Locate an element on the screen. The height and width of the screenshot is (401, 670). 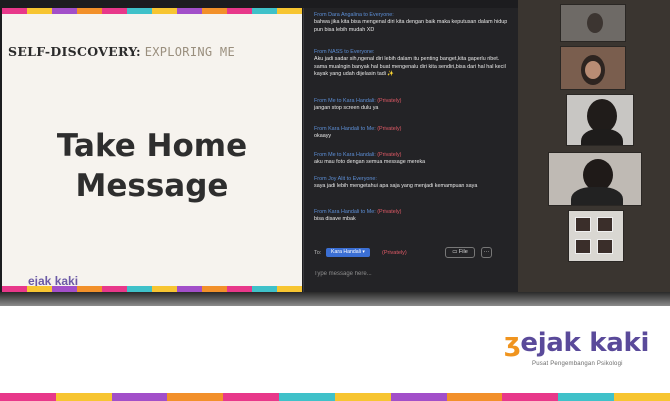
slide-title-line-2: Message is located at coordinates (152, 186).